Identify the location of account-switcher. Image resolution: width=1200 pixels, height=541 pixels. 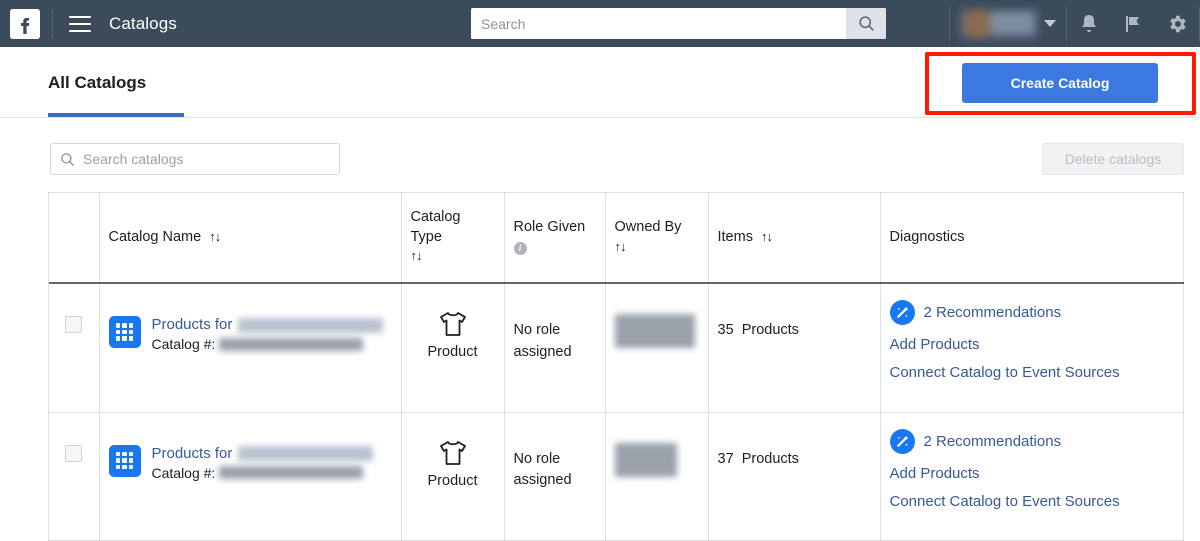
(1008, 23).